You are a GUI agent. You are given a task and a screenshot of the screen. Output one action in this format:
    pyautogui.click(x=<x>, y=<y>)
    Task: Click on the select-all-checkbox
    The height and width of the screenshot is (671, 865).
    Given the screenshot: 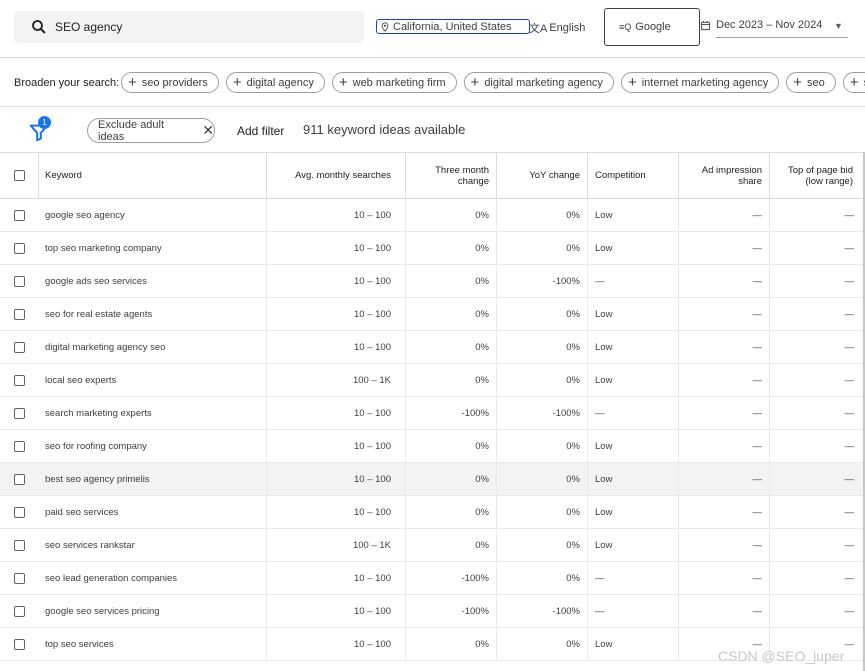 What is the action you would take?
    pyautogui.click(x=19, y=175)
    